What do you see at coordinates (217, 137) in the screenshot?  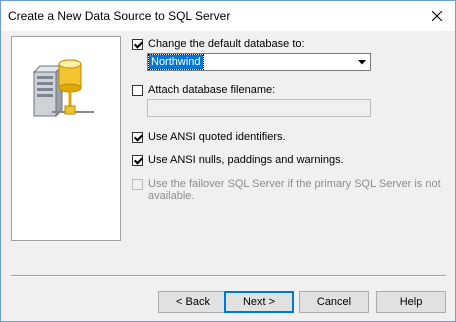 I see `ansi-quoted-label: Use ANSI quoted identifiers.` at bounding box center [217, 137].